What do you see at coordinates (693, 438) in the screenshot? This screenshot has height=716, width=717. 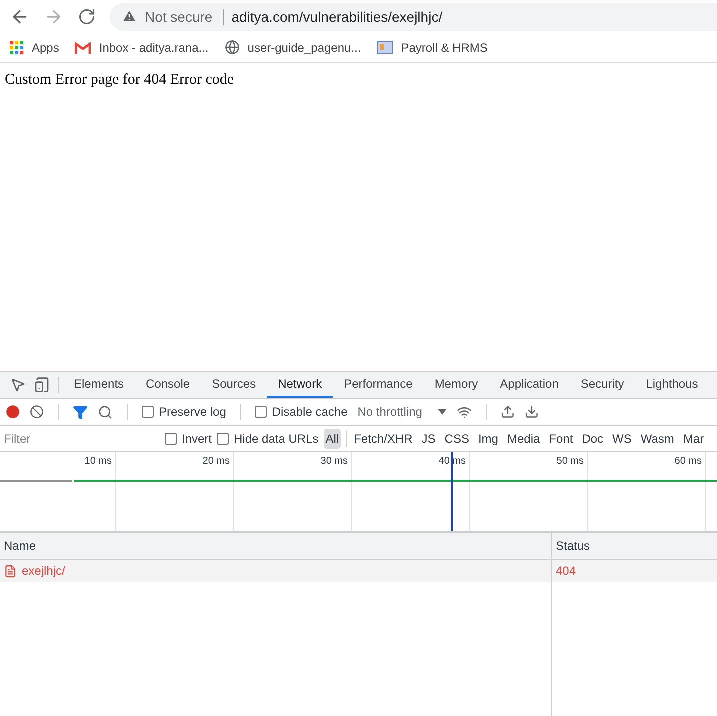 I see `type-filter: Mar` at bounding box center [693, 438].